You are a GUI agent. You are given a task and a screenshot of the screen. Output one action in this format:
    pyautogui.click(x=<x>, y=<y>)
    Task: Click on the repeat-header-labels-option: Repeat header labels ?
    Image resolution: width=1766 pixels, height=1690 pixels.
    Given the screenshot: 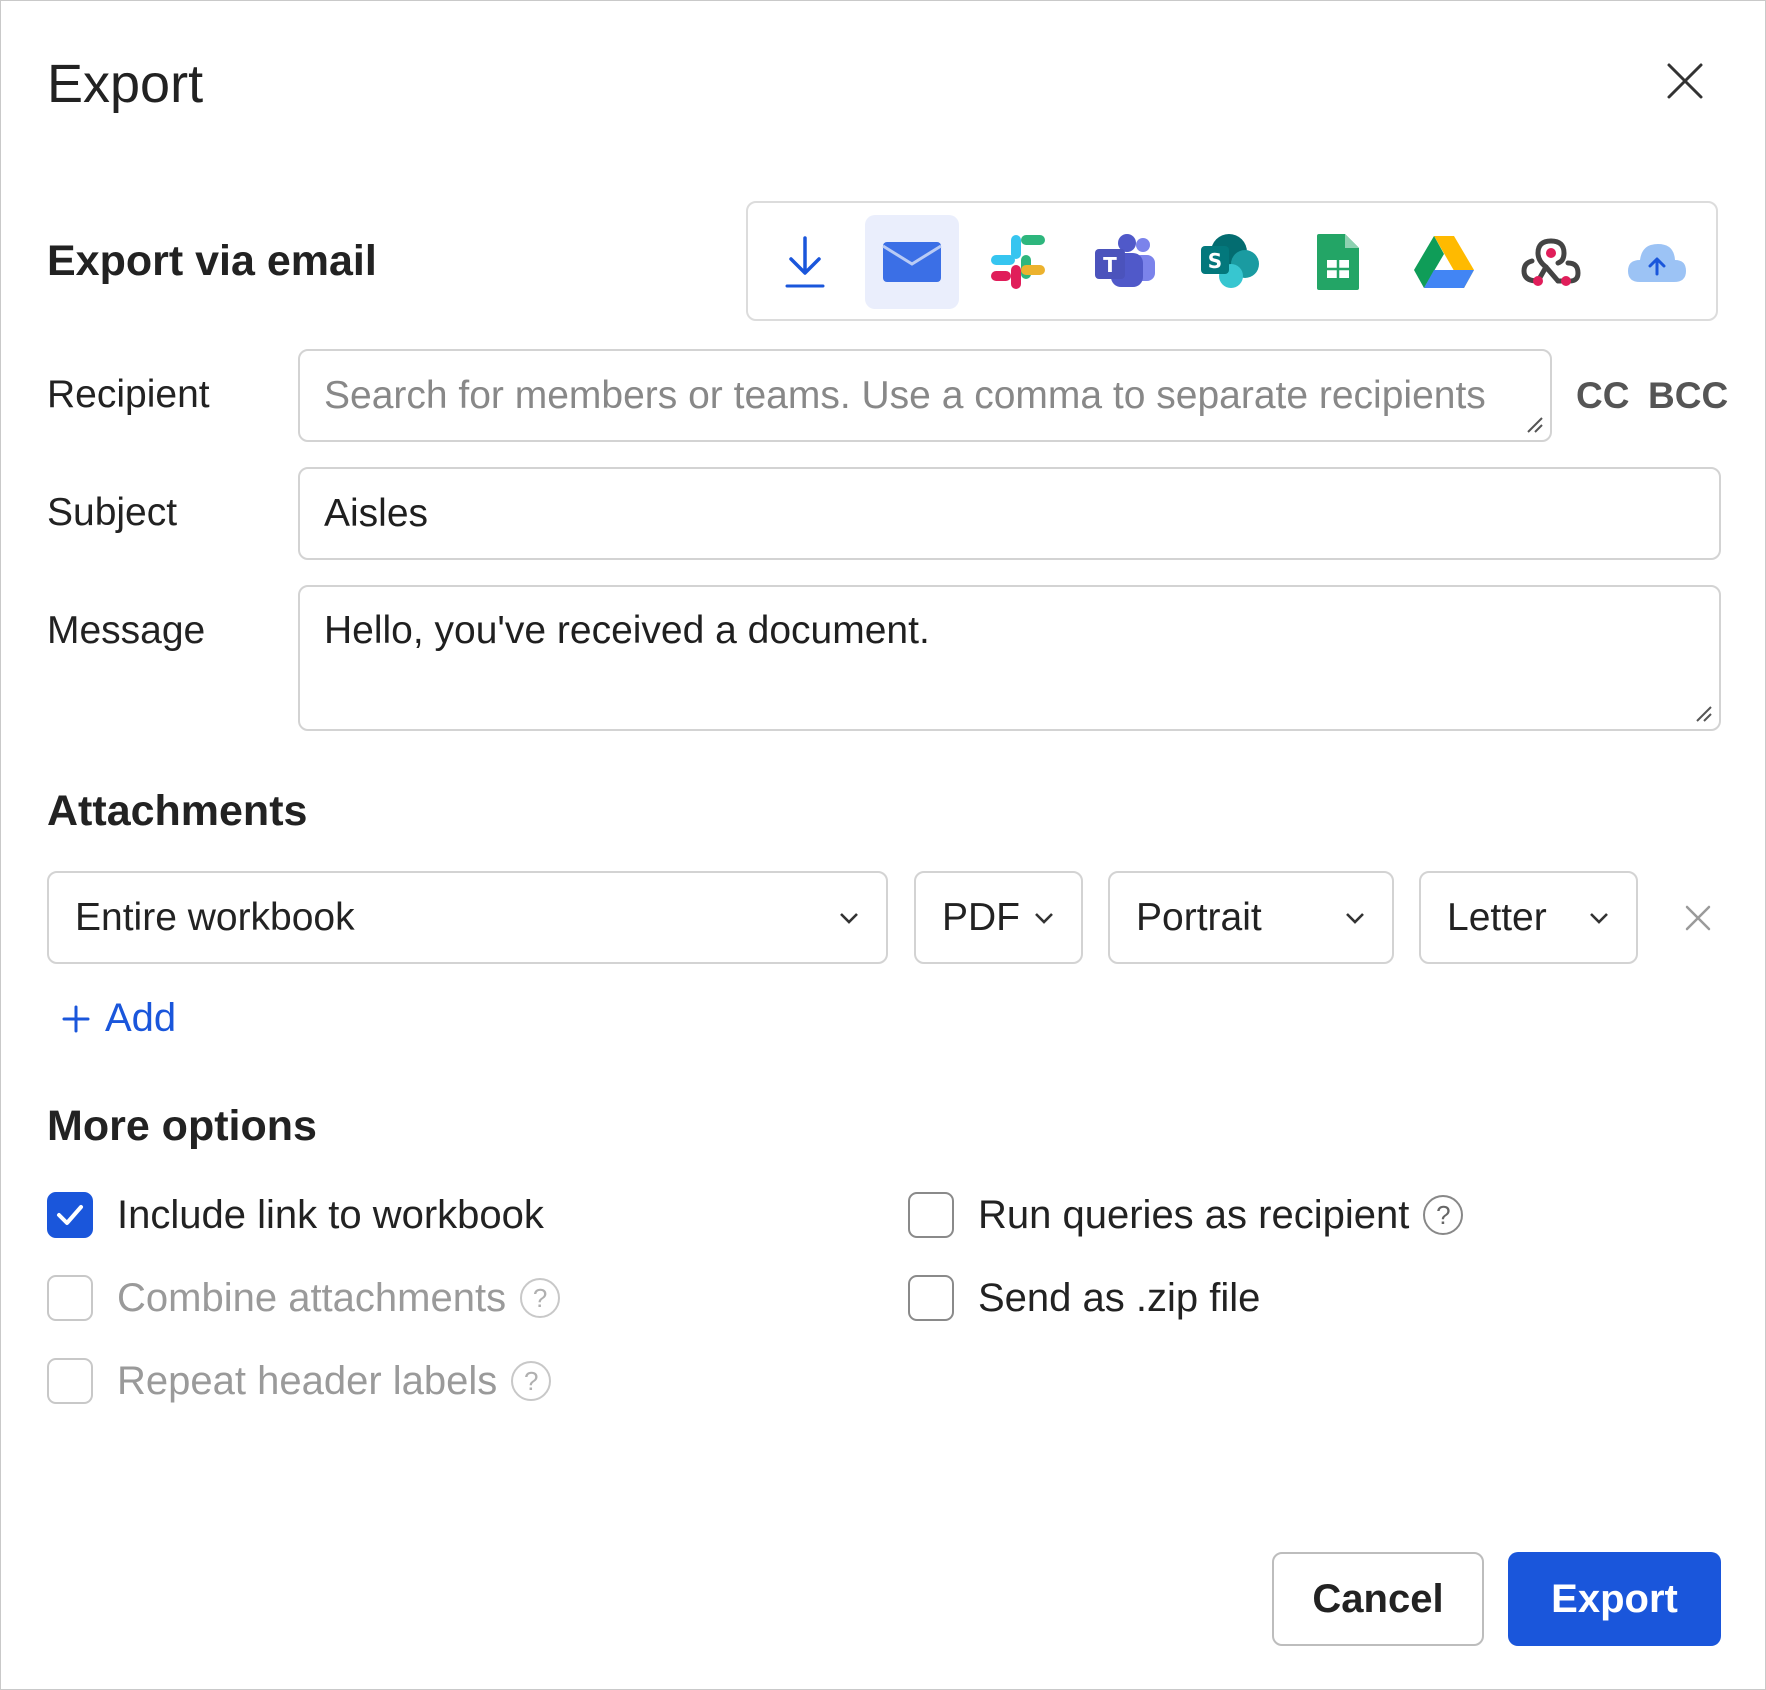 What is the action you would take?
    pyautogui.click(x=299, y=1381)
    